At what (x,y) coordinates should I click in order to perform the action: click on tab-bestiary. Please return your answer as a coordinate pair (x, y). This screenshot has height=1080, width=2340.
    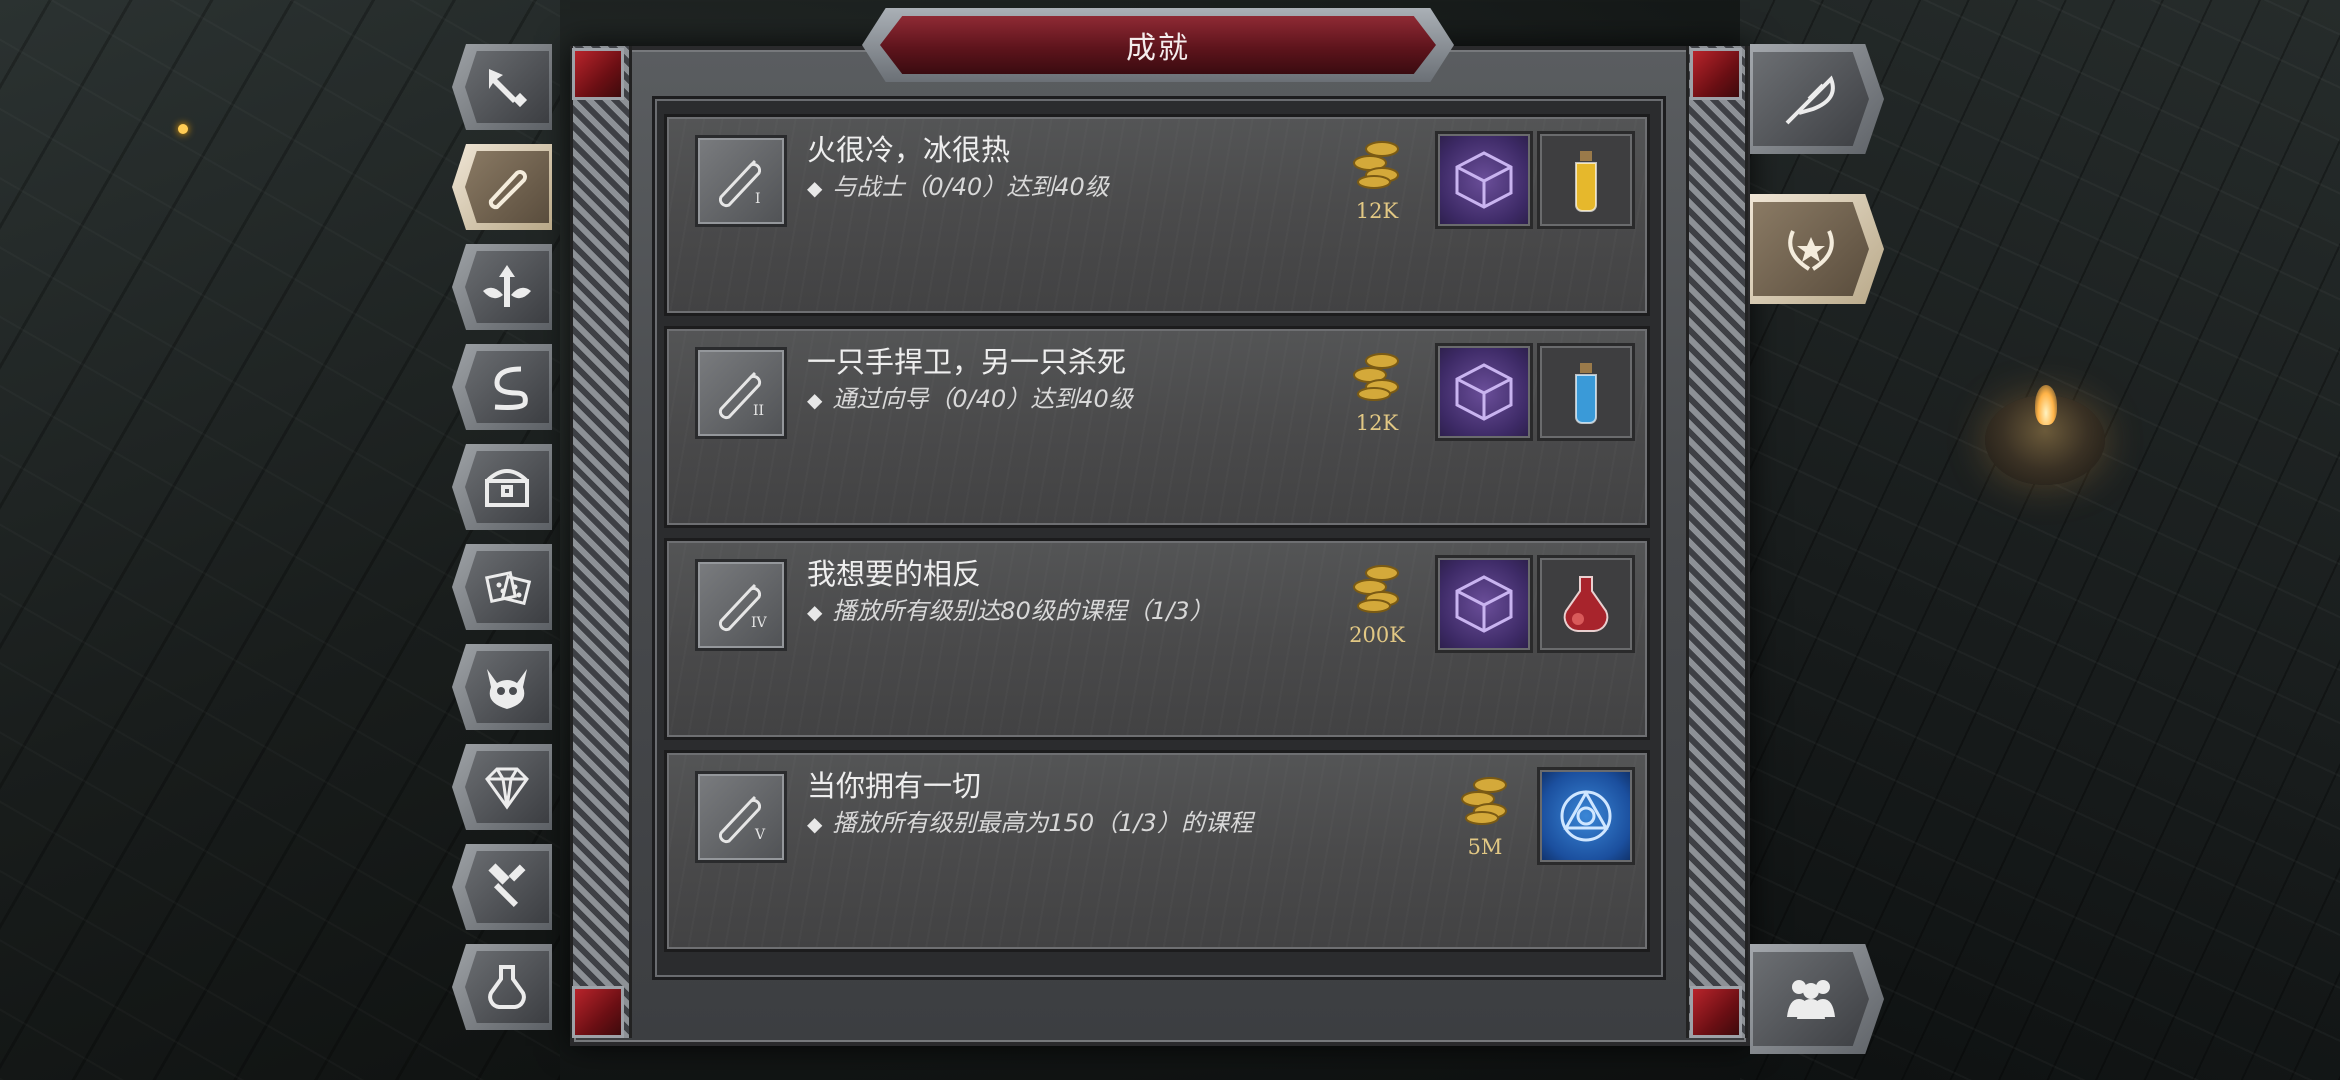
    Looking at the image, I should click on (502, 687).